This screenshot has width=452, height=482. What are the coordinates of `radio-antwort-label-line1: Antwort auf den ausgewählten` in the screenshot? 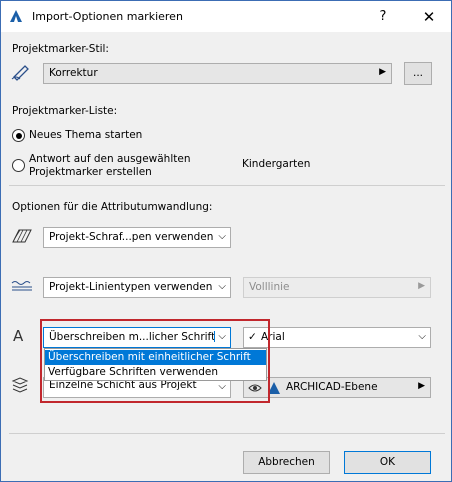 It's located at (110, 159).